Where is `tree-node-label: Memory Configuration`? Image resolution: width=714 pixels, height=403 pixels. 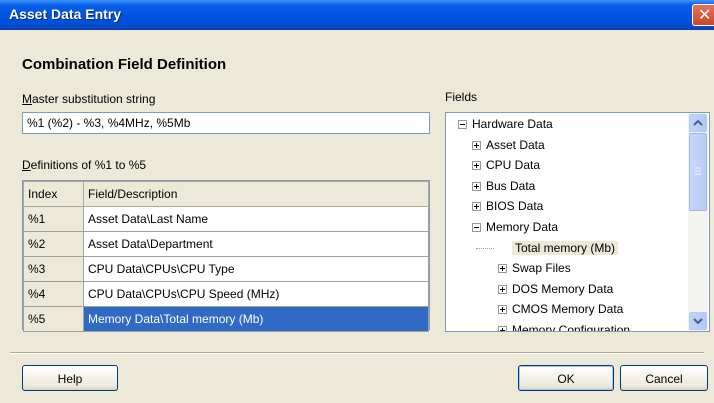 tree-node-label: Memory Configuration is located at coordinates (571, 327).